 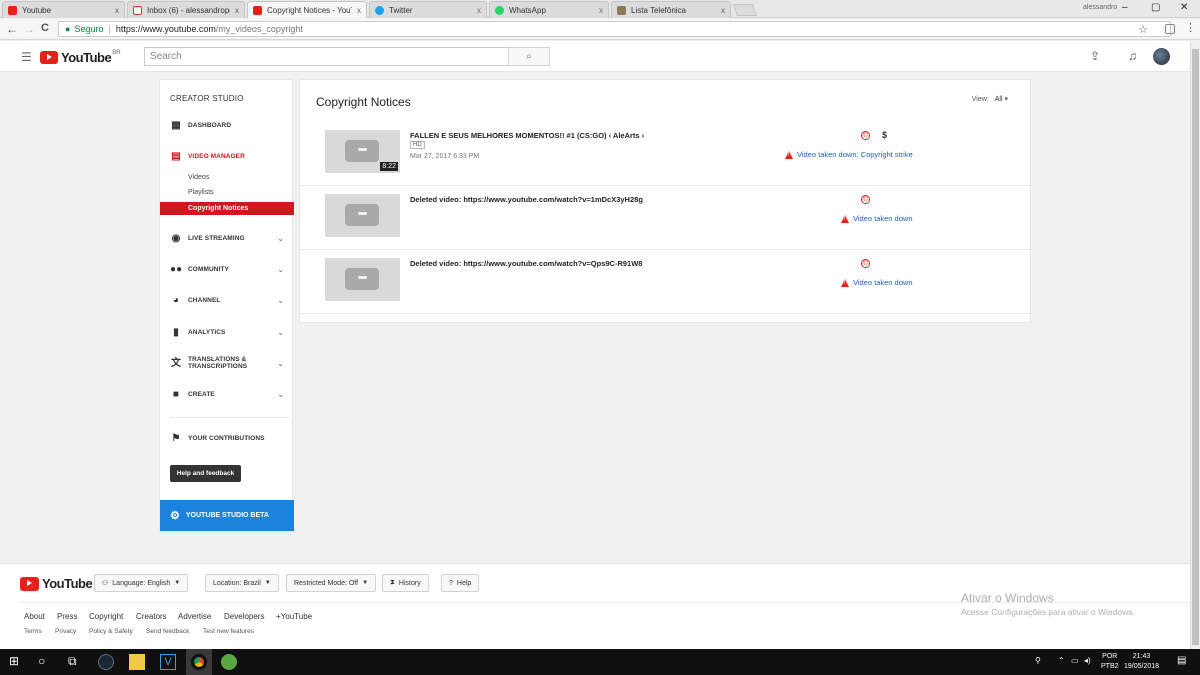 I want to click on sidebar-item-dashboard: ▦ DASHBOARD, so click(x=228, y=125).